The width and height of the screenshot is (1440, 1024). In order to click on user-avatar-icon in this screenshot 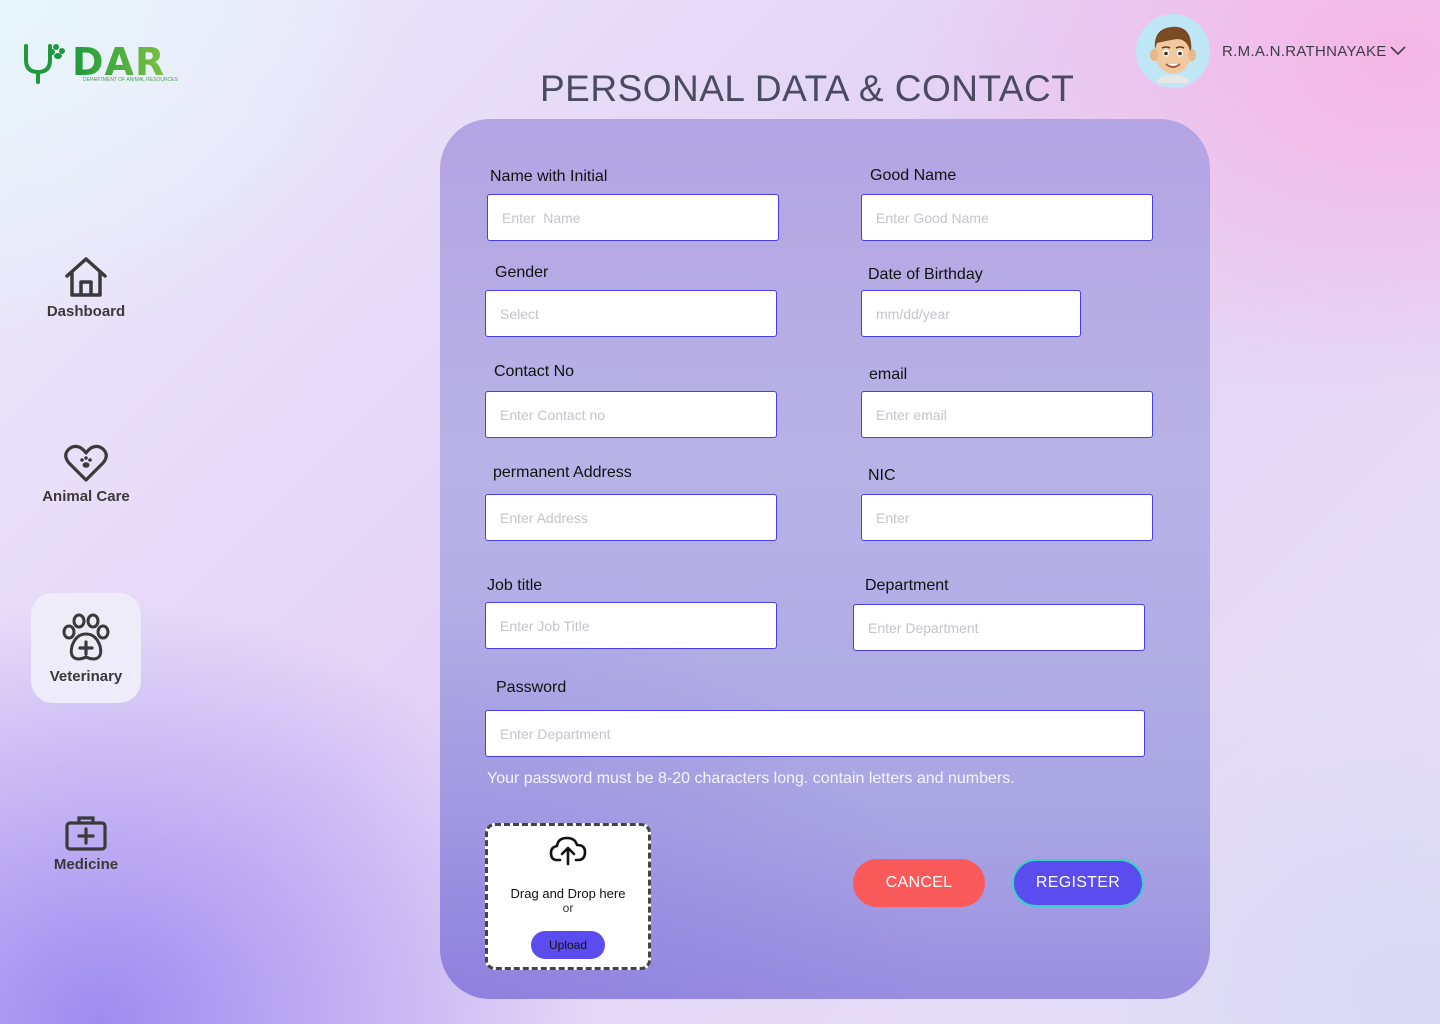, I will do `click(1173, 54)`.